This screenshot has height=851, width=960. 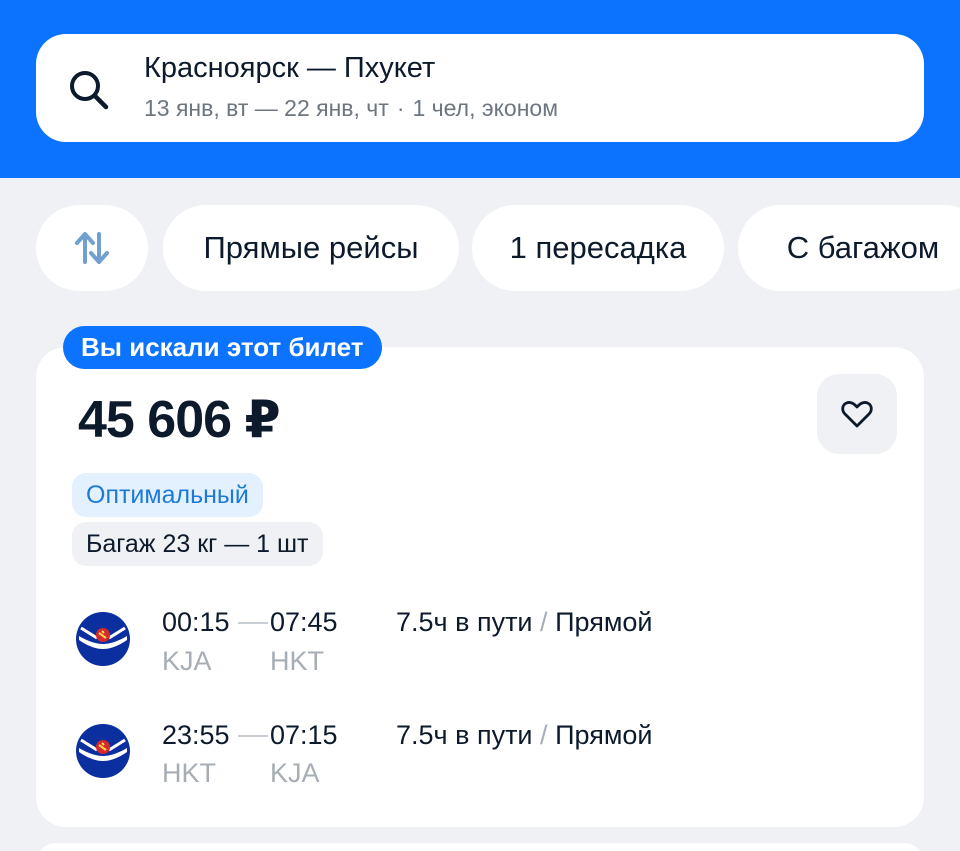 I want to click on sort-button, so click(x=92, y=248).